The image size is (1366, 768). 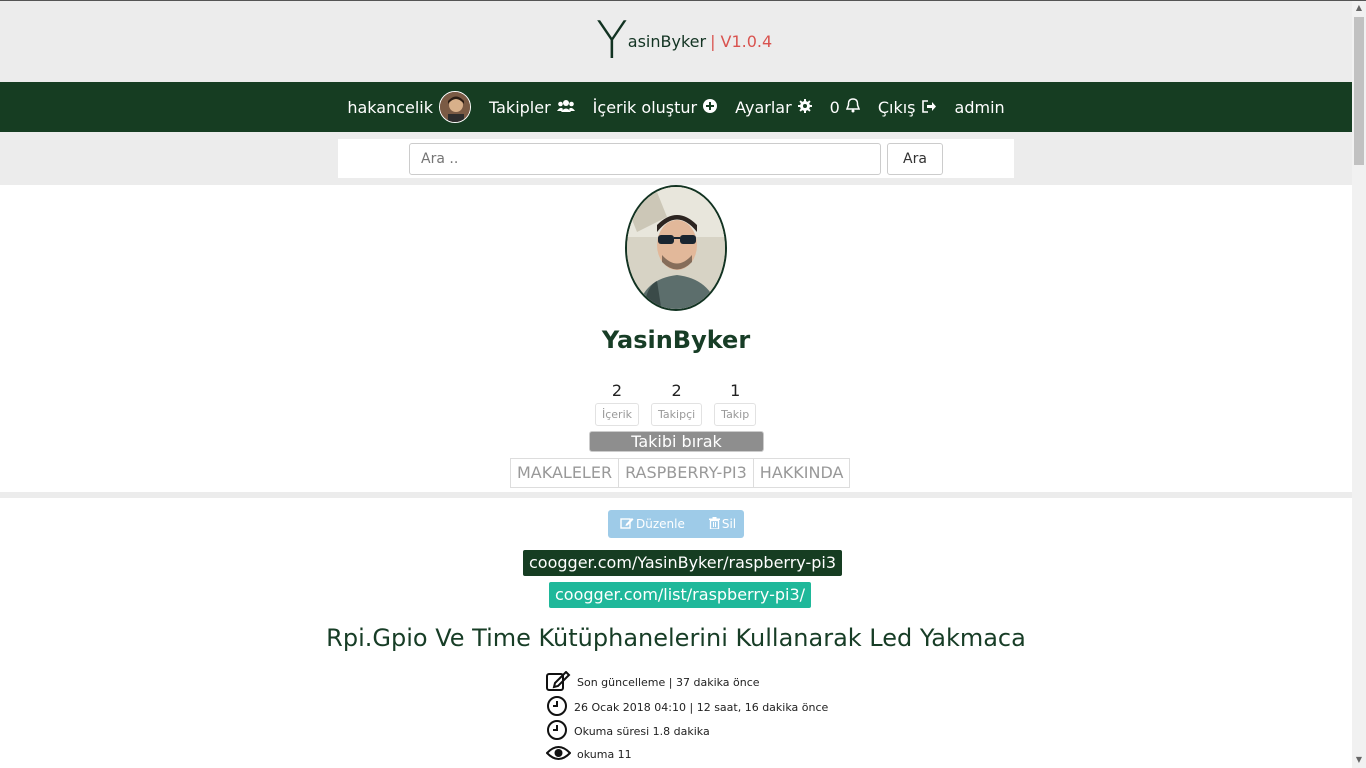 I want to click on profile-tabs: MAKALELER RASPBERRY-PI3 HAKKINDA, so click(x=680, y=473).